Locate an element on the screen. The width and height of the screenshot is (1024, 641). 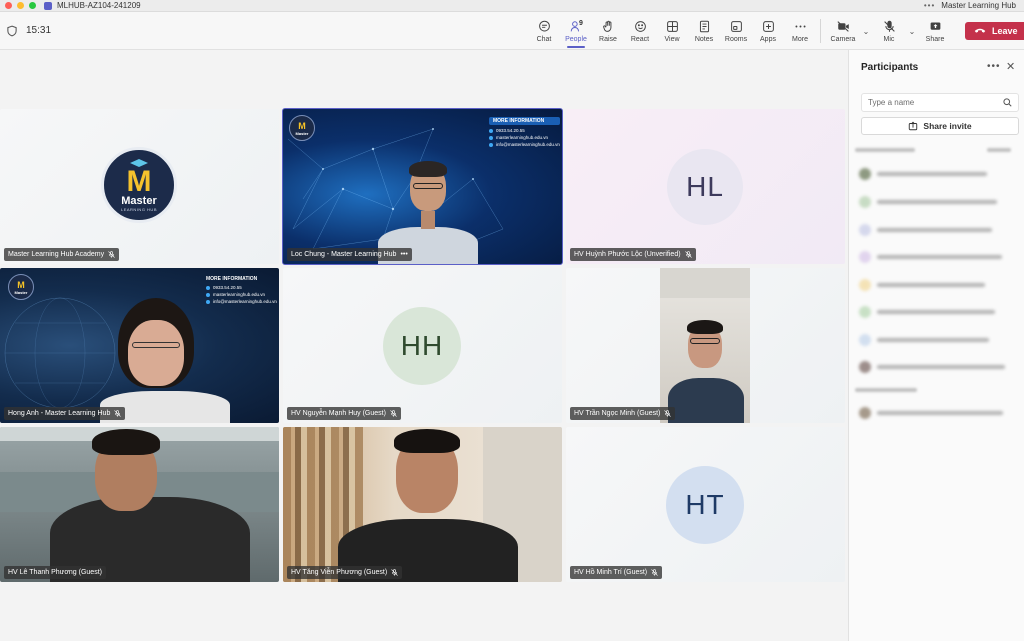
participant-tile: HL HV Huỳnh Phước Lộc (Unverified) is located at coordinates (705, 186).